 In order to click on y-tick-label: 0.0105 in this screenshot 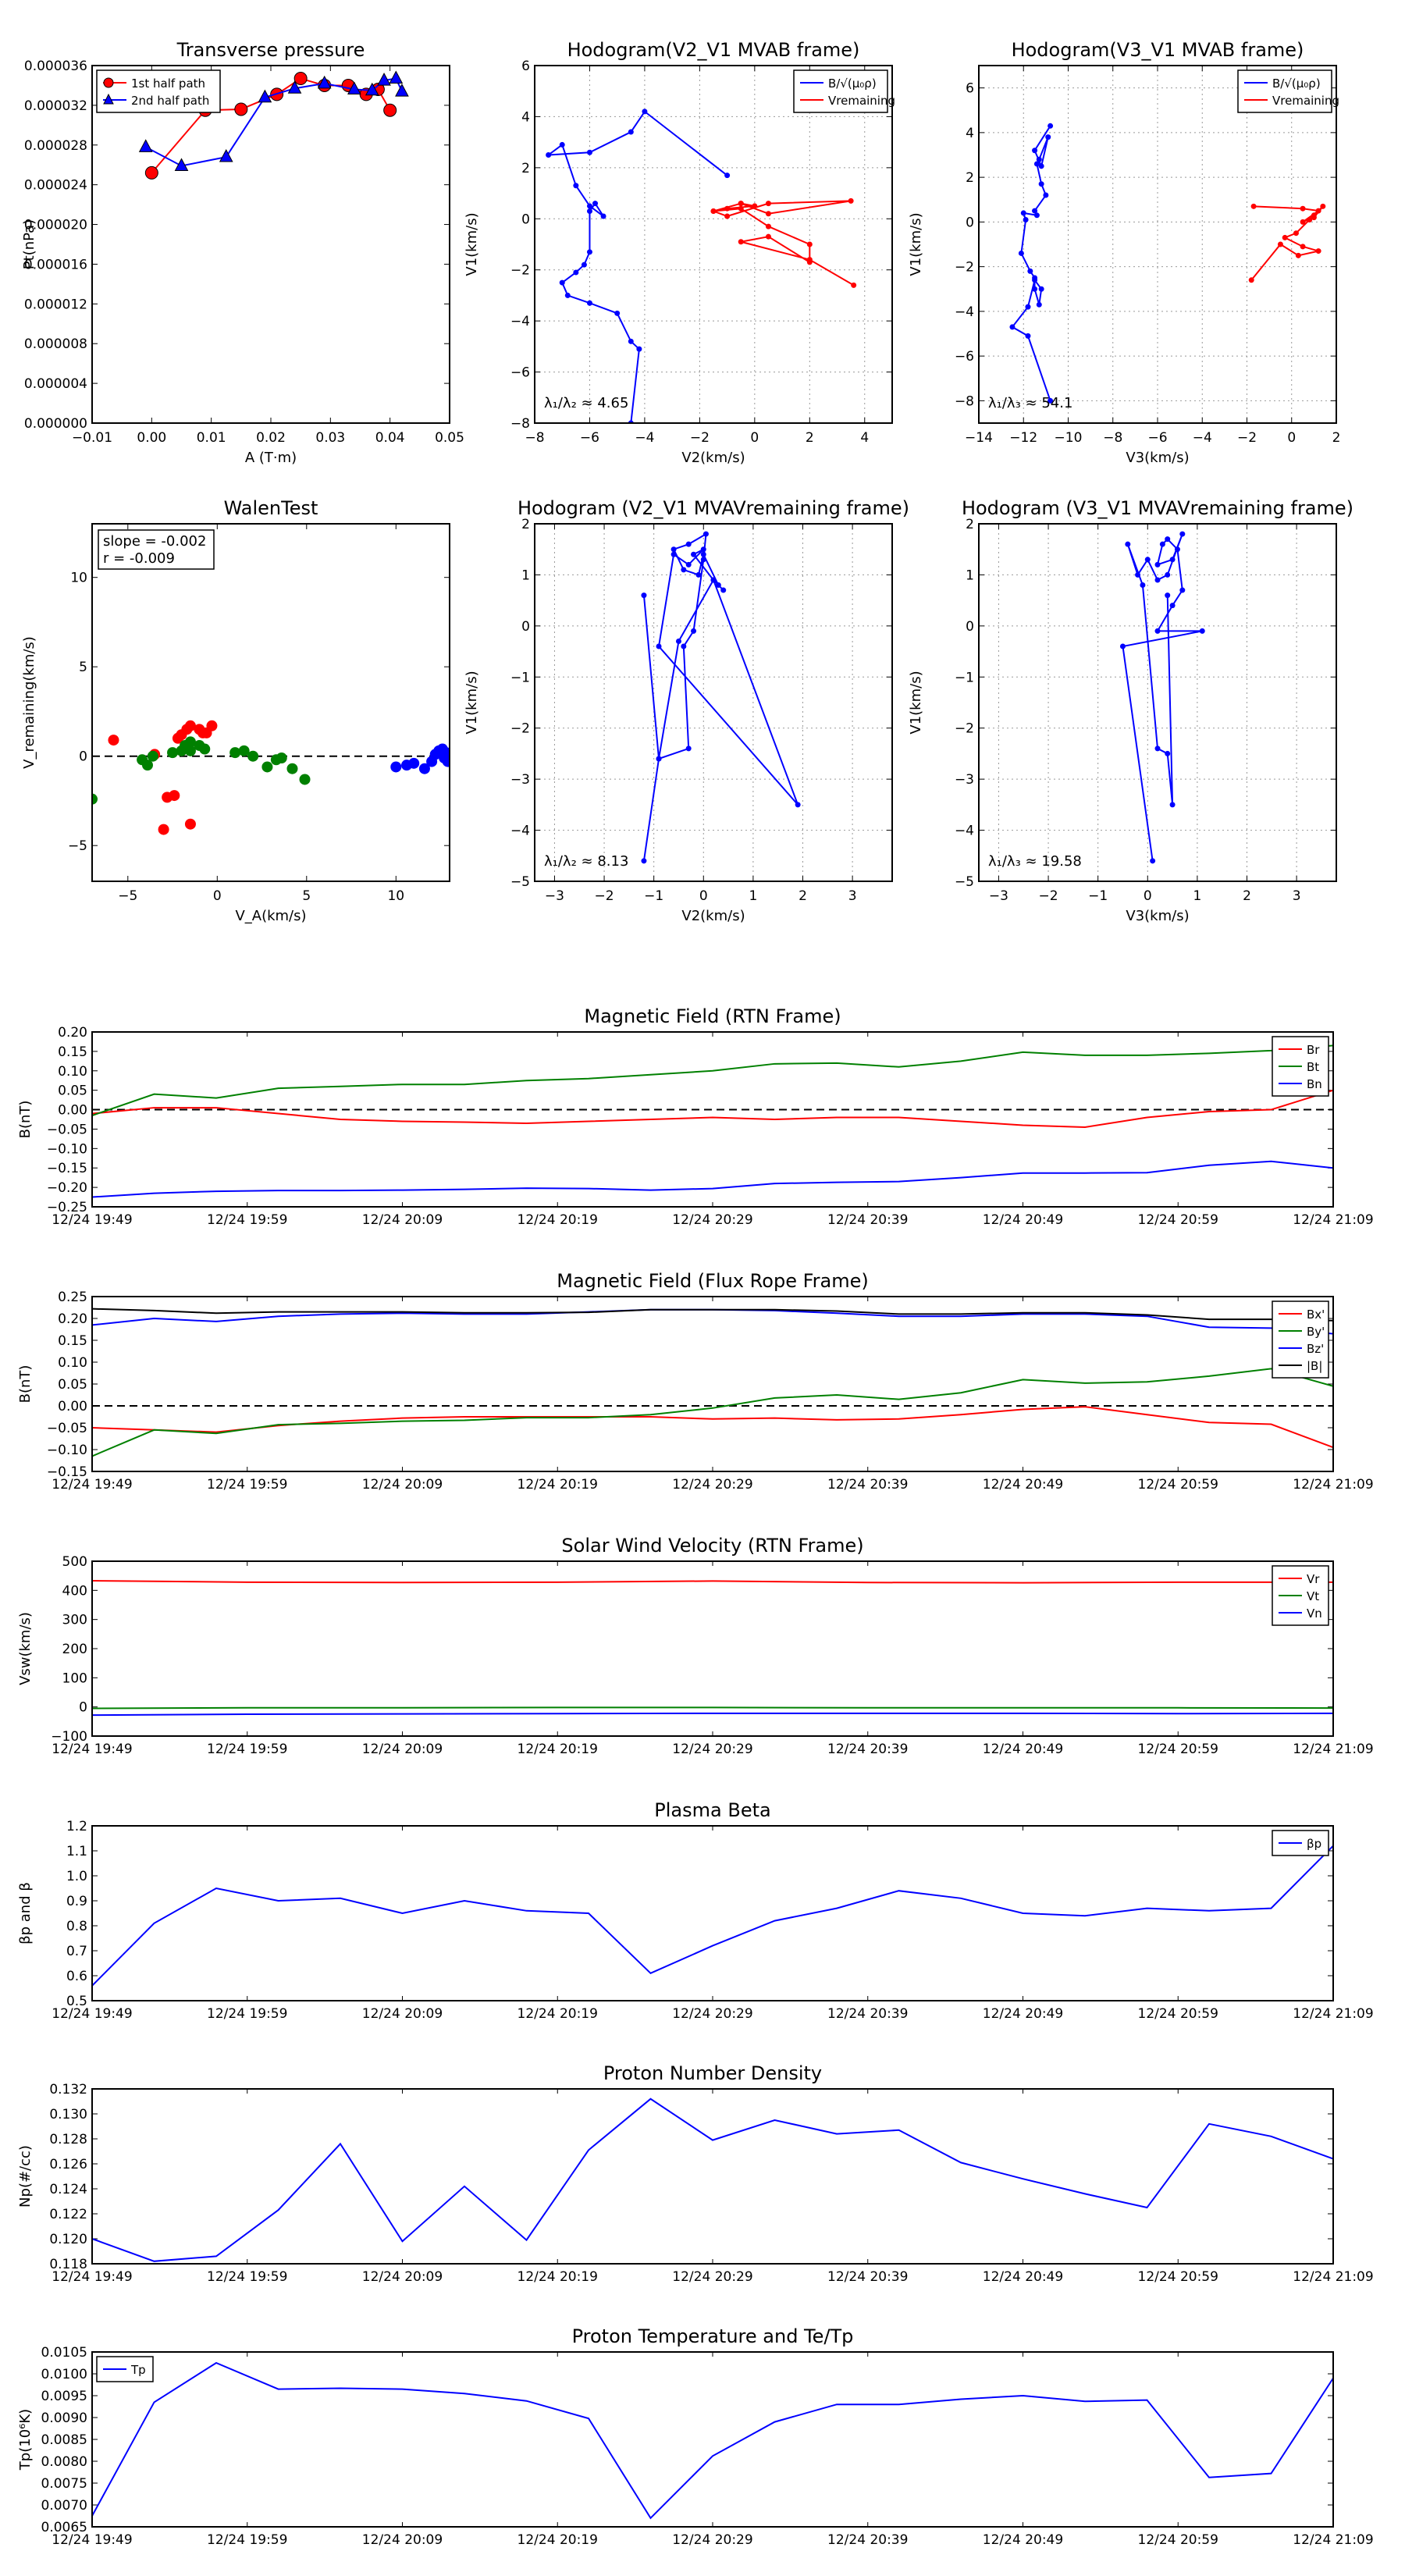, I will do `click(64, 2353)`.